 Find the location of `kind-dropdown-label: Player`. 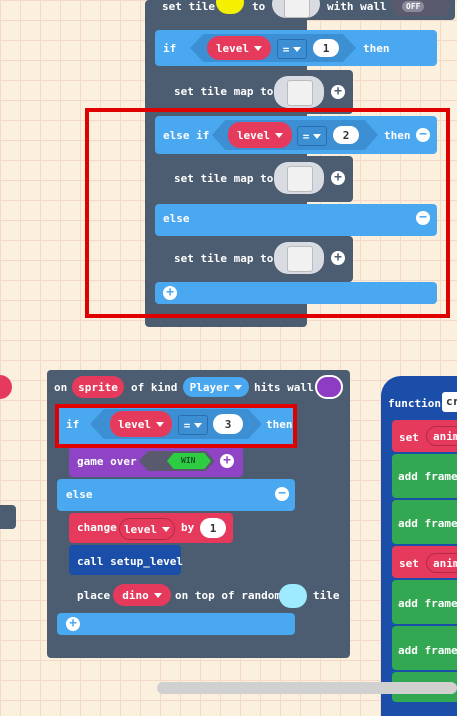

kind-dropdown-label: Player is located at coordinates (209, 387).